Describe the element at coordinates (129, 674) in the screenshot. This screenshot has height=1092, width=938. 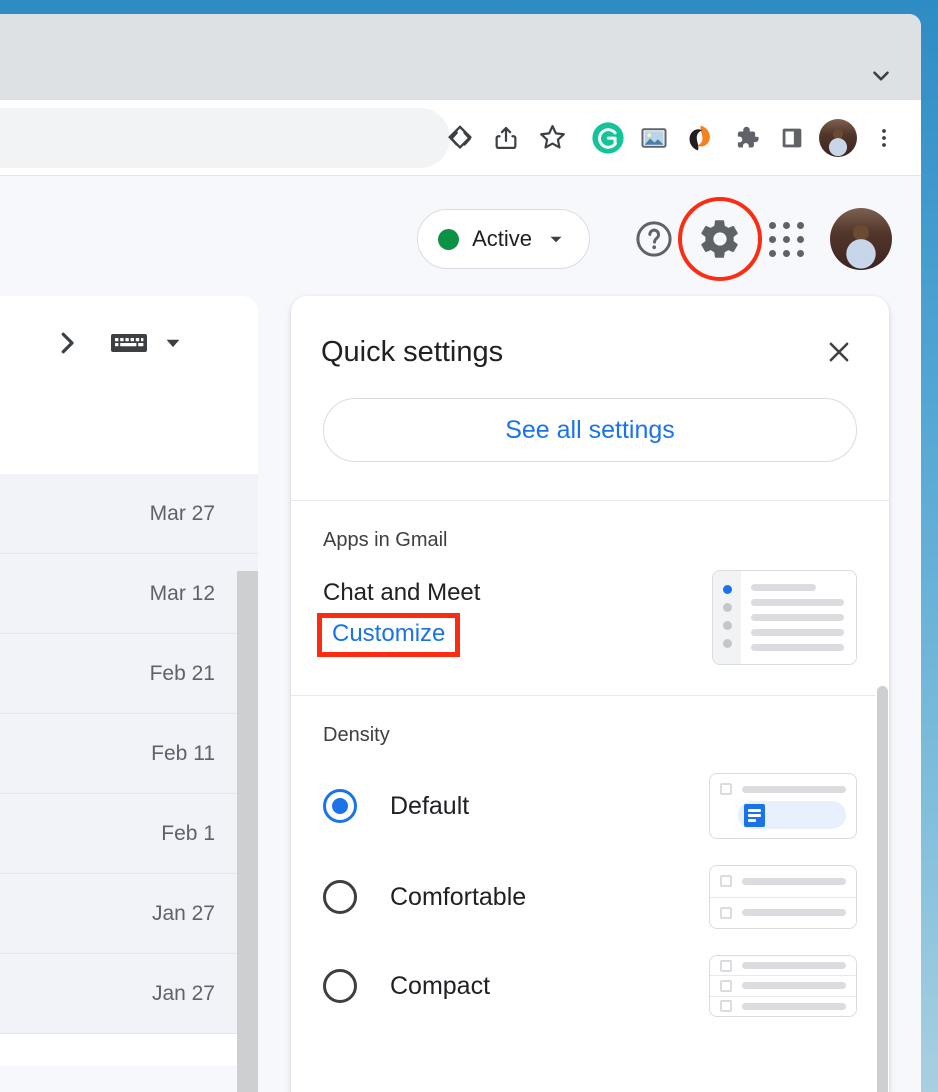
I see `list-item: Feb 21` at that location.